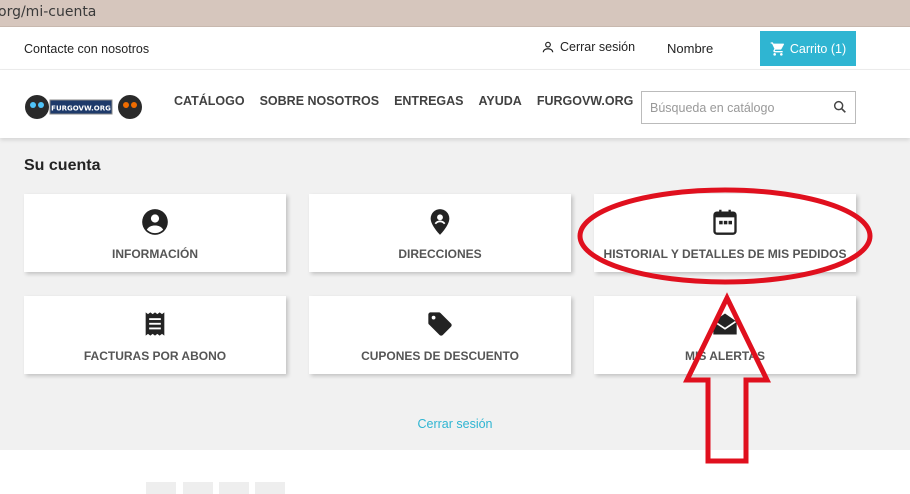 Image resolution: width=910 pixels, height=494 pixels. I want to click on card-direcciones: DIRECCIONES, so click(440, 233).